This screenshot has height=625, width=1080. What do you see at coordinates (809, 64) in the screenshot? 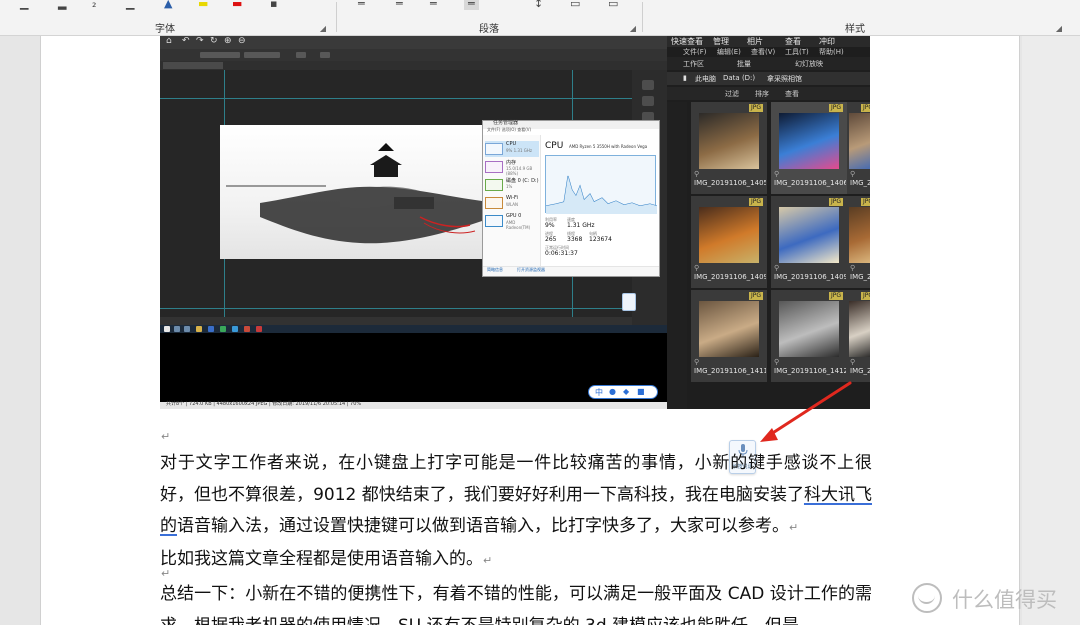
I see `gallery-tool: 幻灯放映` at bounding box center [809, 64].